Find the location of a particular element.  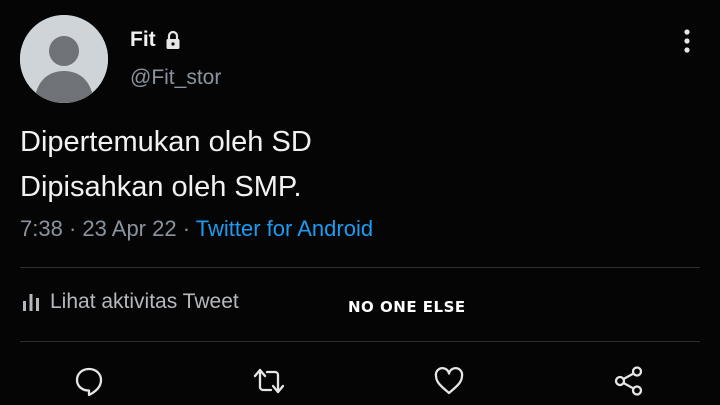

tweet-date: 23 Apr 22 is located at coordinates (129, 228).